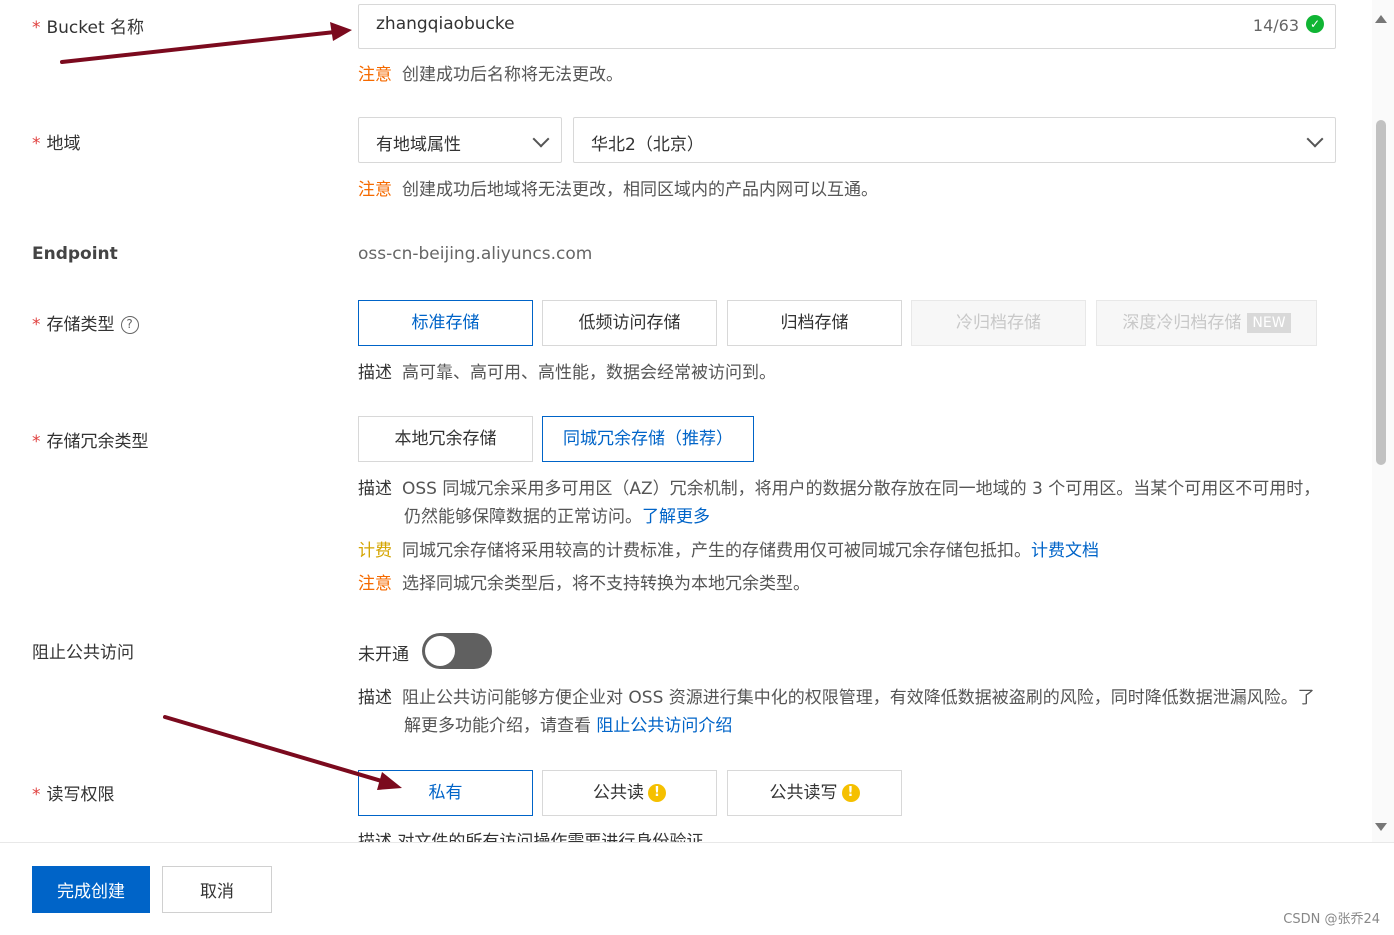 This screenshot has height=935, width=1394. I want to click on region-select: 华北2（北京）, so click(954, 140).